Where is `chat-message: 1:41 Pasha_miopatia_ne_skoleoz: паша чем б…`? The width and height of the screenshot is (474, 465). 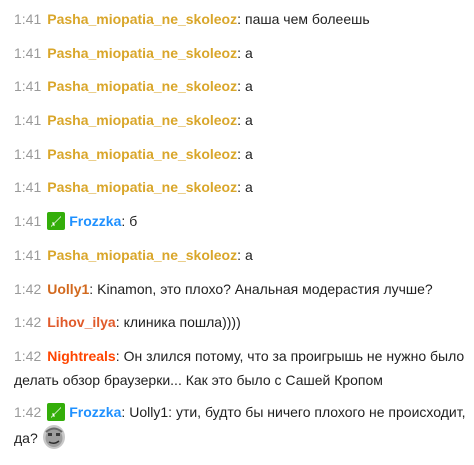 chat-message: 1:41 Pasha_miopatia_ne_skoleoz: паша чем б… is located at coordinates (240, 19).